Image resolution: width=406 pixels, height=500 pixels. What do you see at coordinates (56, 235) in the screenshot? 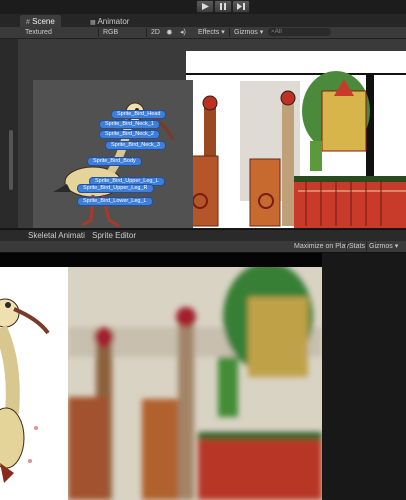
I see `tab-skeletal-label: Skeletal Animati` at bounding box center [56, 235].